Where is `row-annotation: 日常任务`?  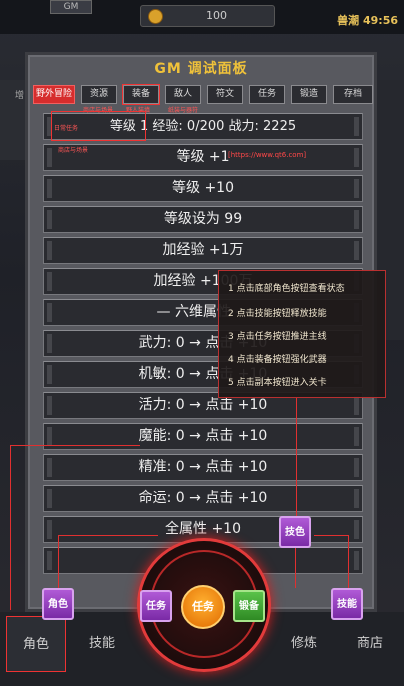 row-annotation: 日常任务 is located at coordinates (66, 128).